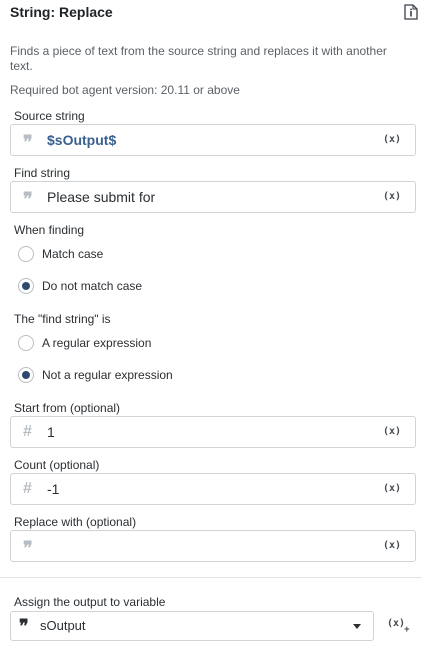 The image size is (422, 652). Describe the element at coordinates (101, 197) in the screenshot. I see `find-string-value: Please submit for` at that location.